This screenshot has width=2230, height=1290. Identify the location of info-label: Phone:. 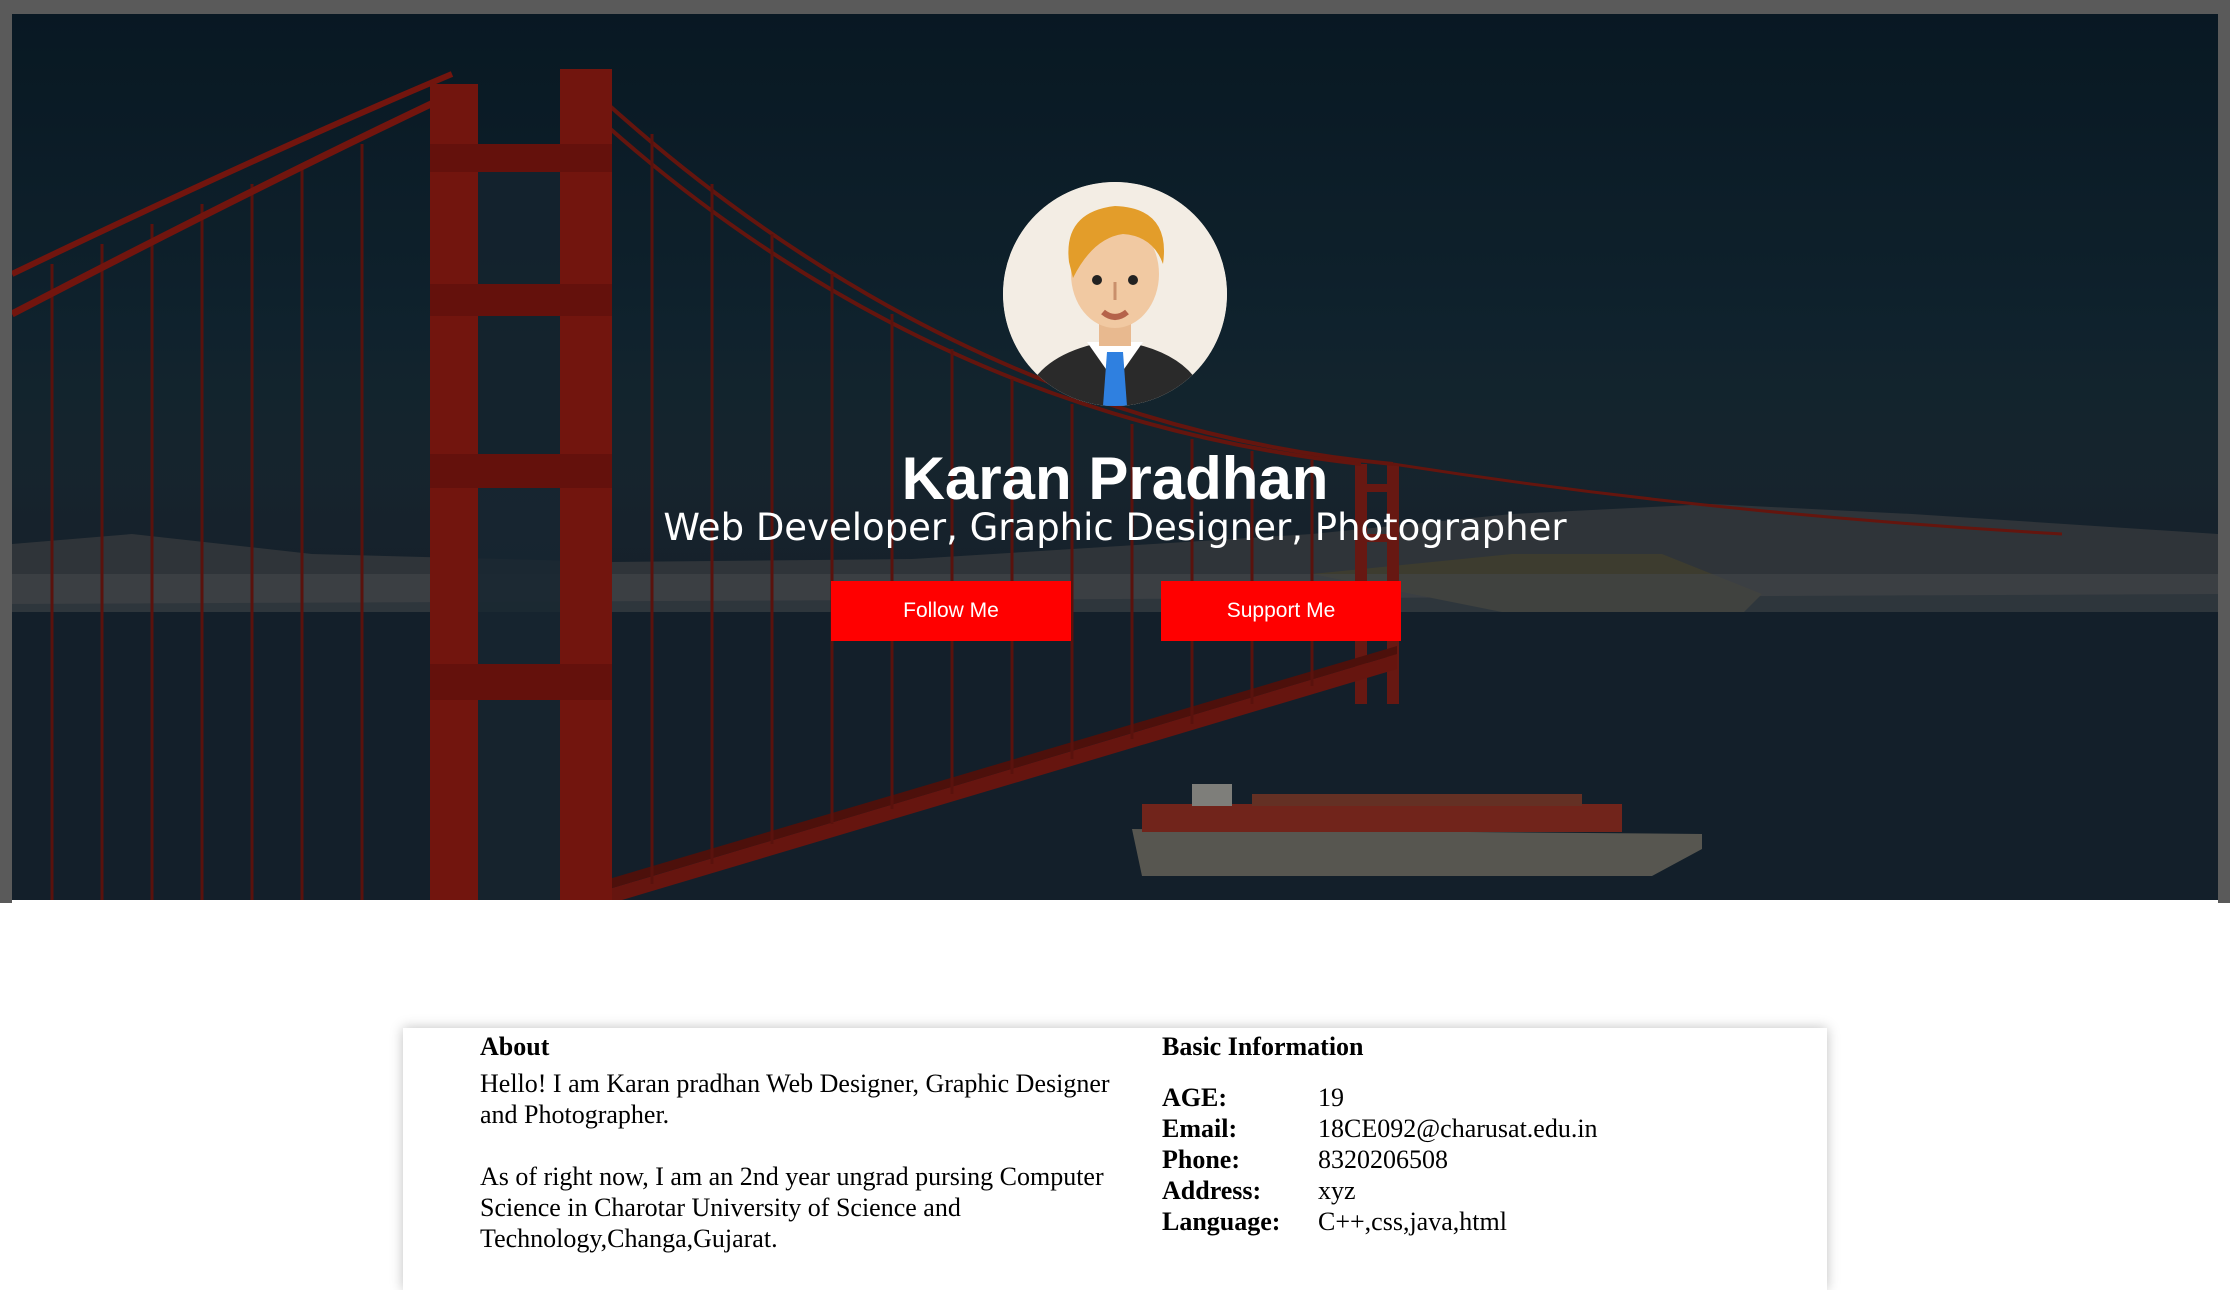
(1201, 1159).